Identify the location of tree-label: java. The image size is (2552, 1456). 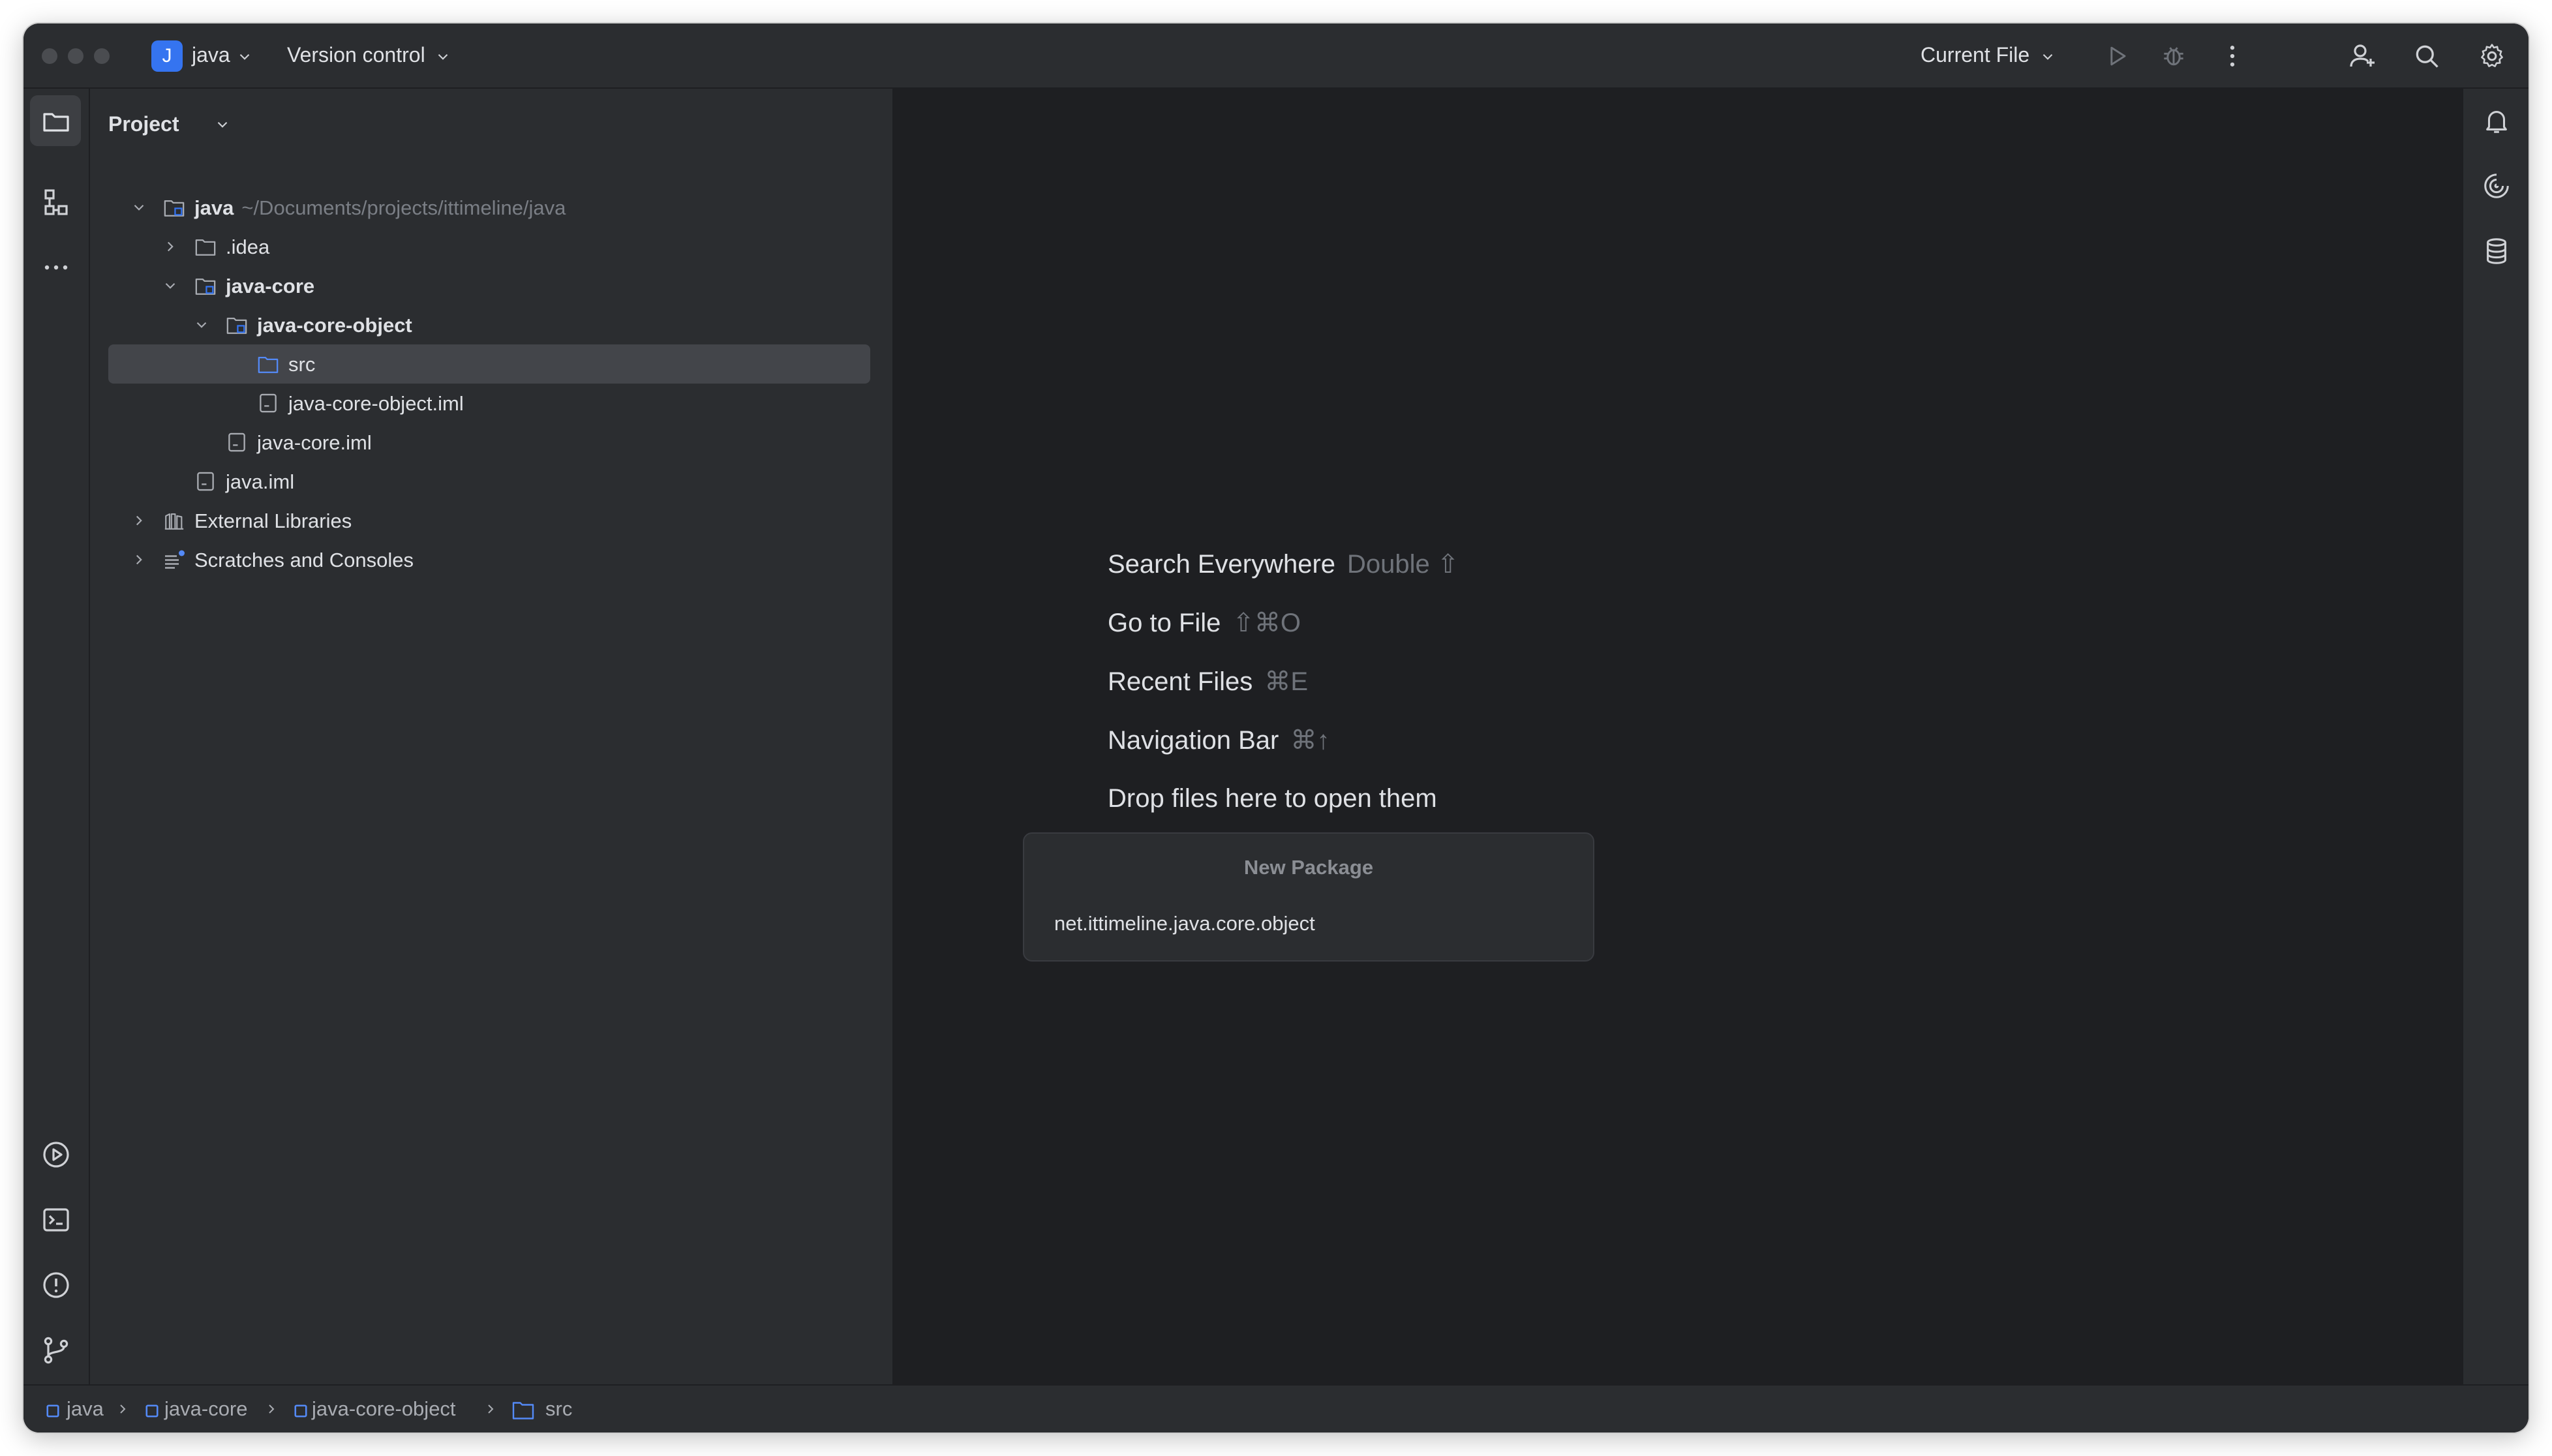
(214, 208).